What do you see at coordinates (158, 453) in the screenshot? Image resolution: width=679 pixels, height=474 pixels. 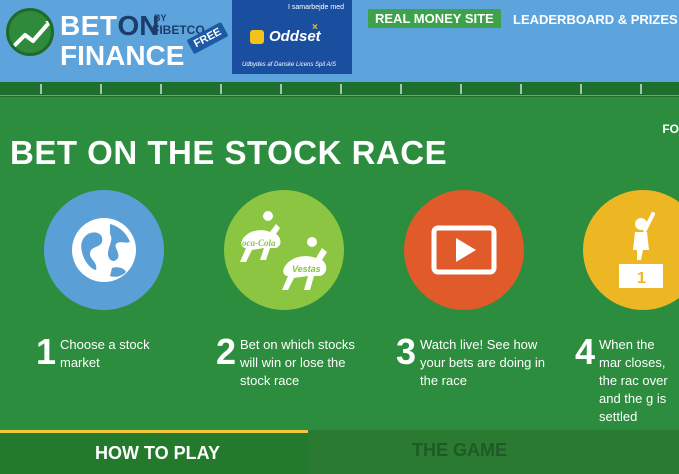 I see `tab-how-to-play-label: HOW TO PLAY` at bounding box center [158, 453].